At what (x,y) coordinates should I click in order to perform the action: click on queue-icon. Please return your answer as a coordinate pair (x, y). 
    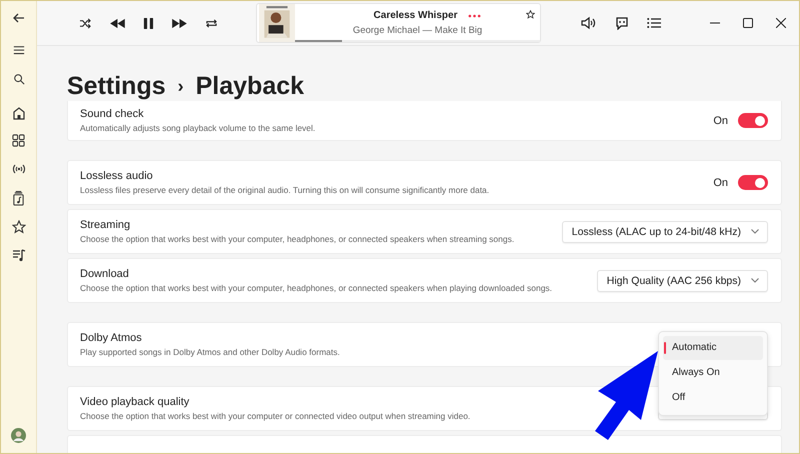
    Looking at the image, I should click on (654, 23).